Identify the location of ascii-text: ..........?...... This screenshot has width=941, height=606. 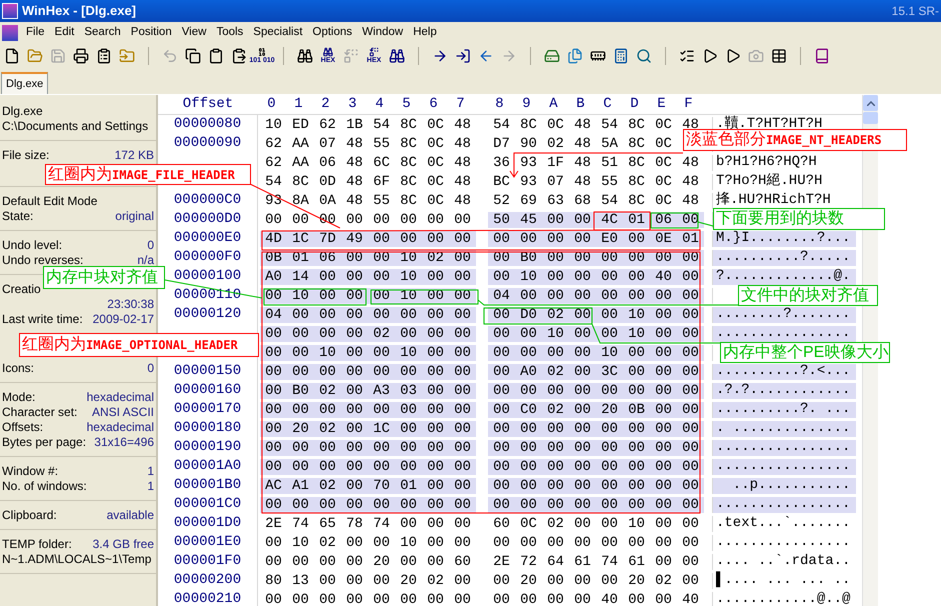
(783, 257).